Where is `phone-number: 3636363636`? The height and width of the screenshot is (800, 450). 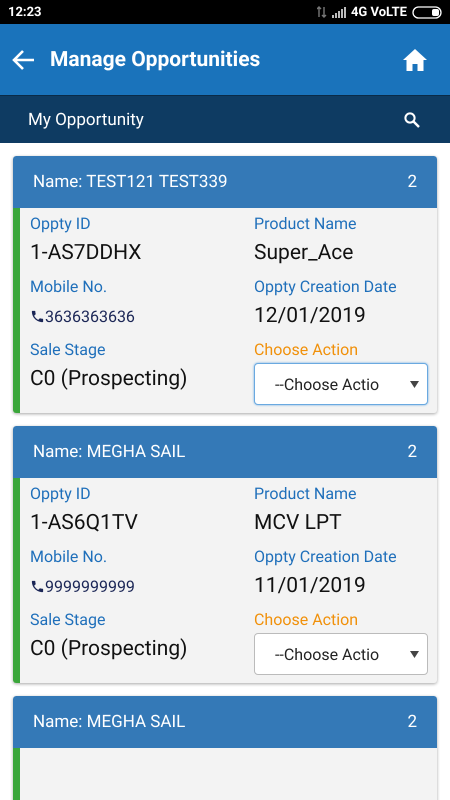 phone-number: 3636363636 is located at coordinates (142, 316).